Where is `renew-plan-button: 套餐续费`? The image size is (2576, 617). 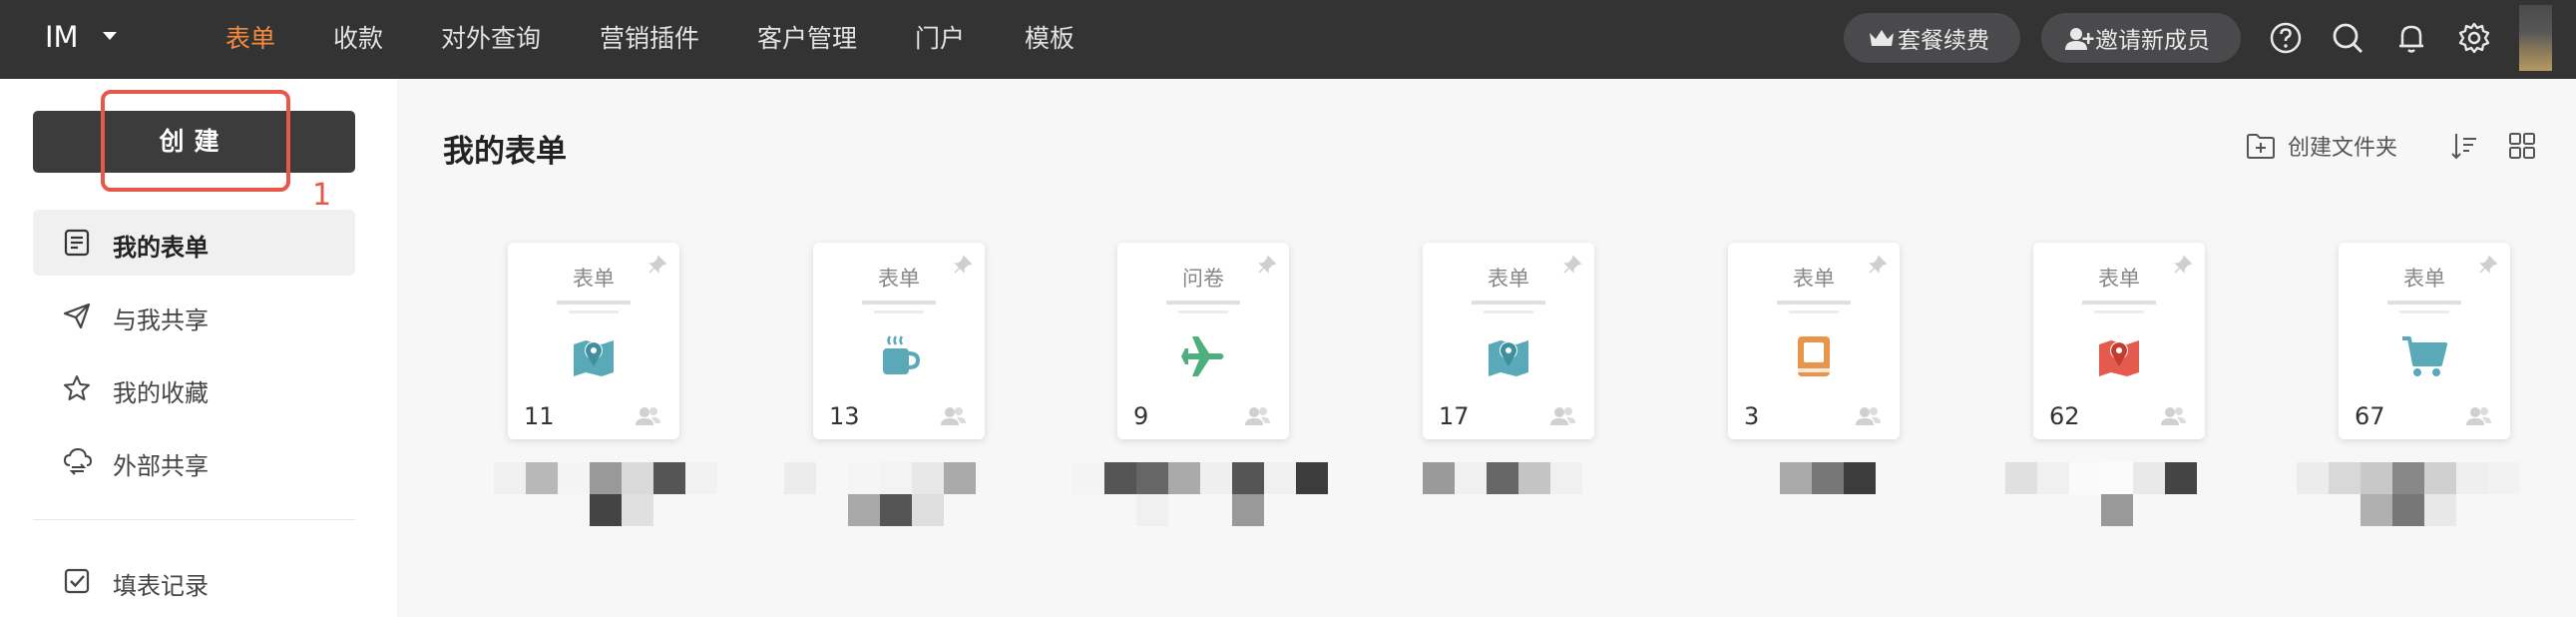 renew-plan-button: 套餐续费 is located at coordinates (1932, 38).